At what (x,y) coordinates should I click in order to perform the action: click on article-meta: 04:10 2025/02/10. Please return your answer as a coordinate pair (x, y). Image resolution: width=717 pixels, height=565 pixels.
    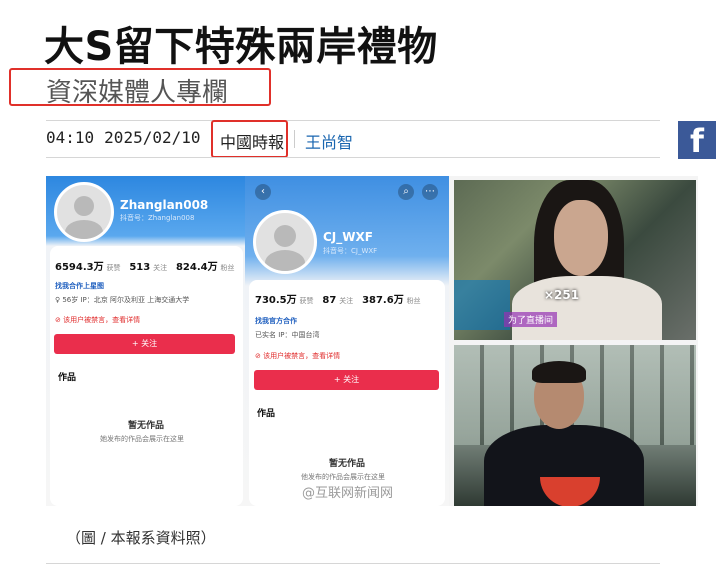
    Looking at the image, I should click on (123, 137).